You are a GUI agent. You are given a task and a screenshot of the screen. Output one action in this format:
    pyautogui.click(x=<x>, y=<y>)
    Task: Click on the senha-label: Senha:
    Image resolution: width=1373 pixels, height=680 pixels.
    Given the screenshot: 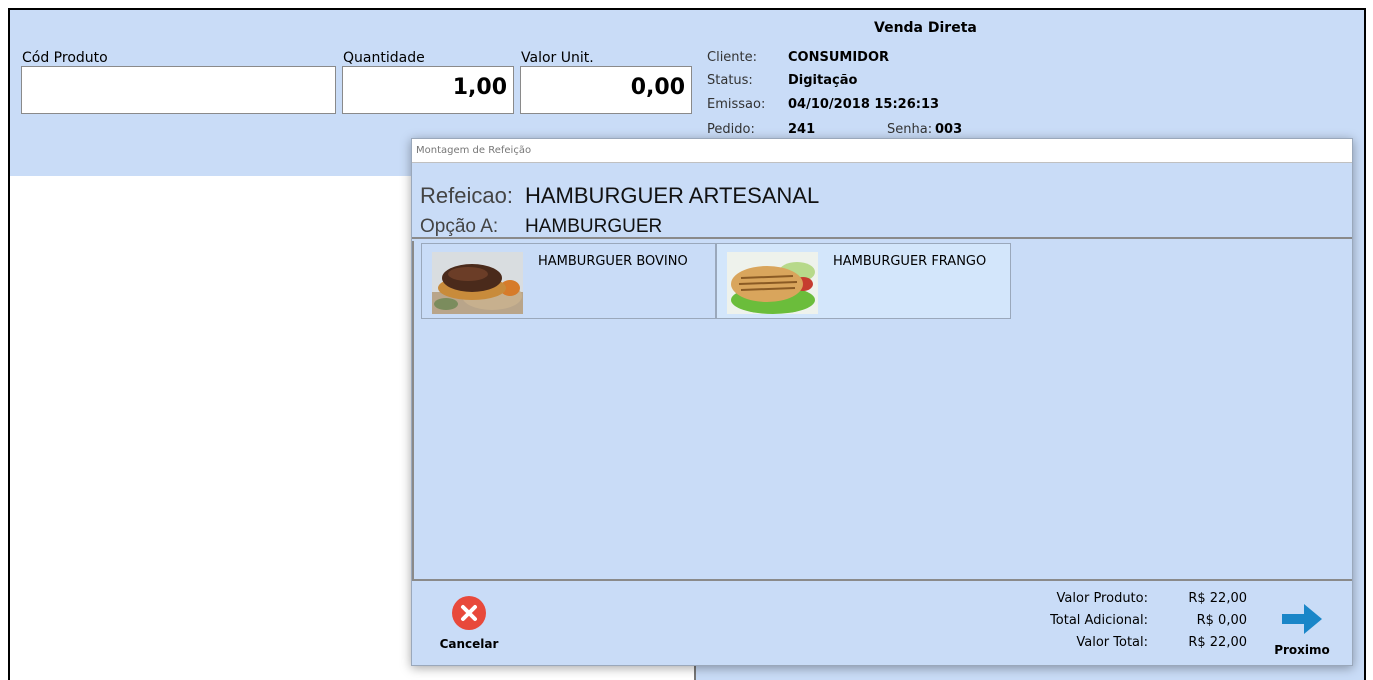 What is the action you would take?
    pyautogui.click(x=910, y=129)
    